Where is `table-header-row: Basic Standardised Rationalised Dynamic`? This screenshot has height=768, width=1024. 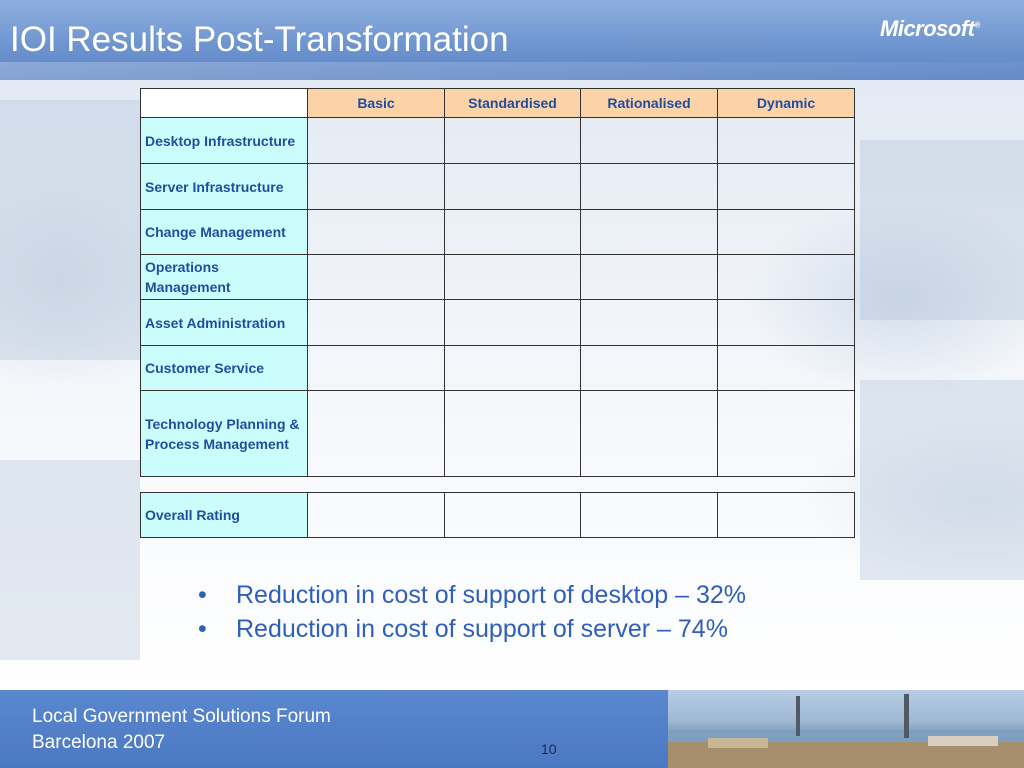
table-header-row: Basic Standardised Rationalised Dynamic is located at coordinates (497, 103).